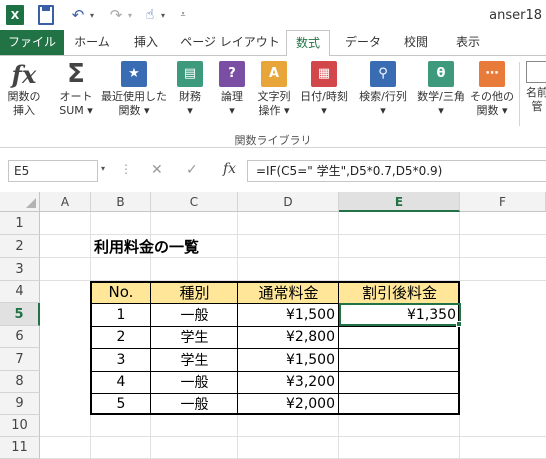 The image size is (546, 459). I want to click on tab-file: ファイル, so click(32, 42).